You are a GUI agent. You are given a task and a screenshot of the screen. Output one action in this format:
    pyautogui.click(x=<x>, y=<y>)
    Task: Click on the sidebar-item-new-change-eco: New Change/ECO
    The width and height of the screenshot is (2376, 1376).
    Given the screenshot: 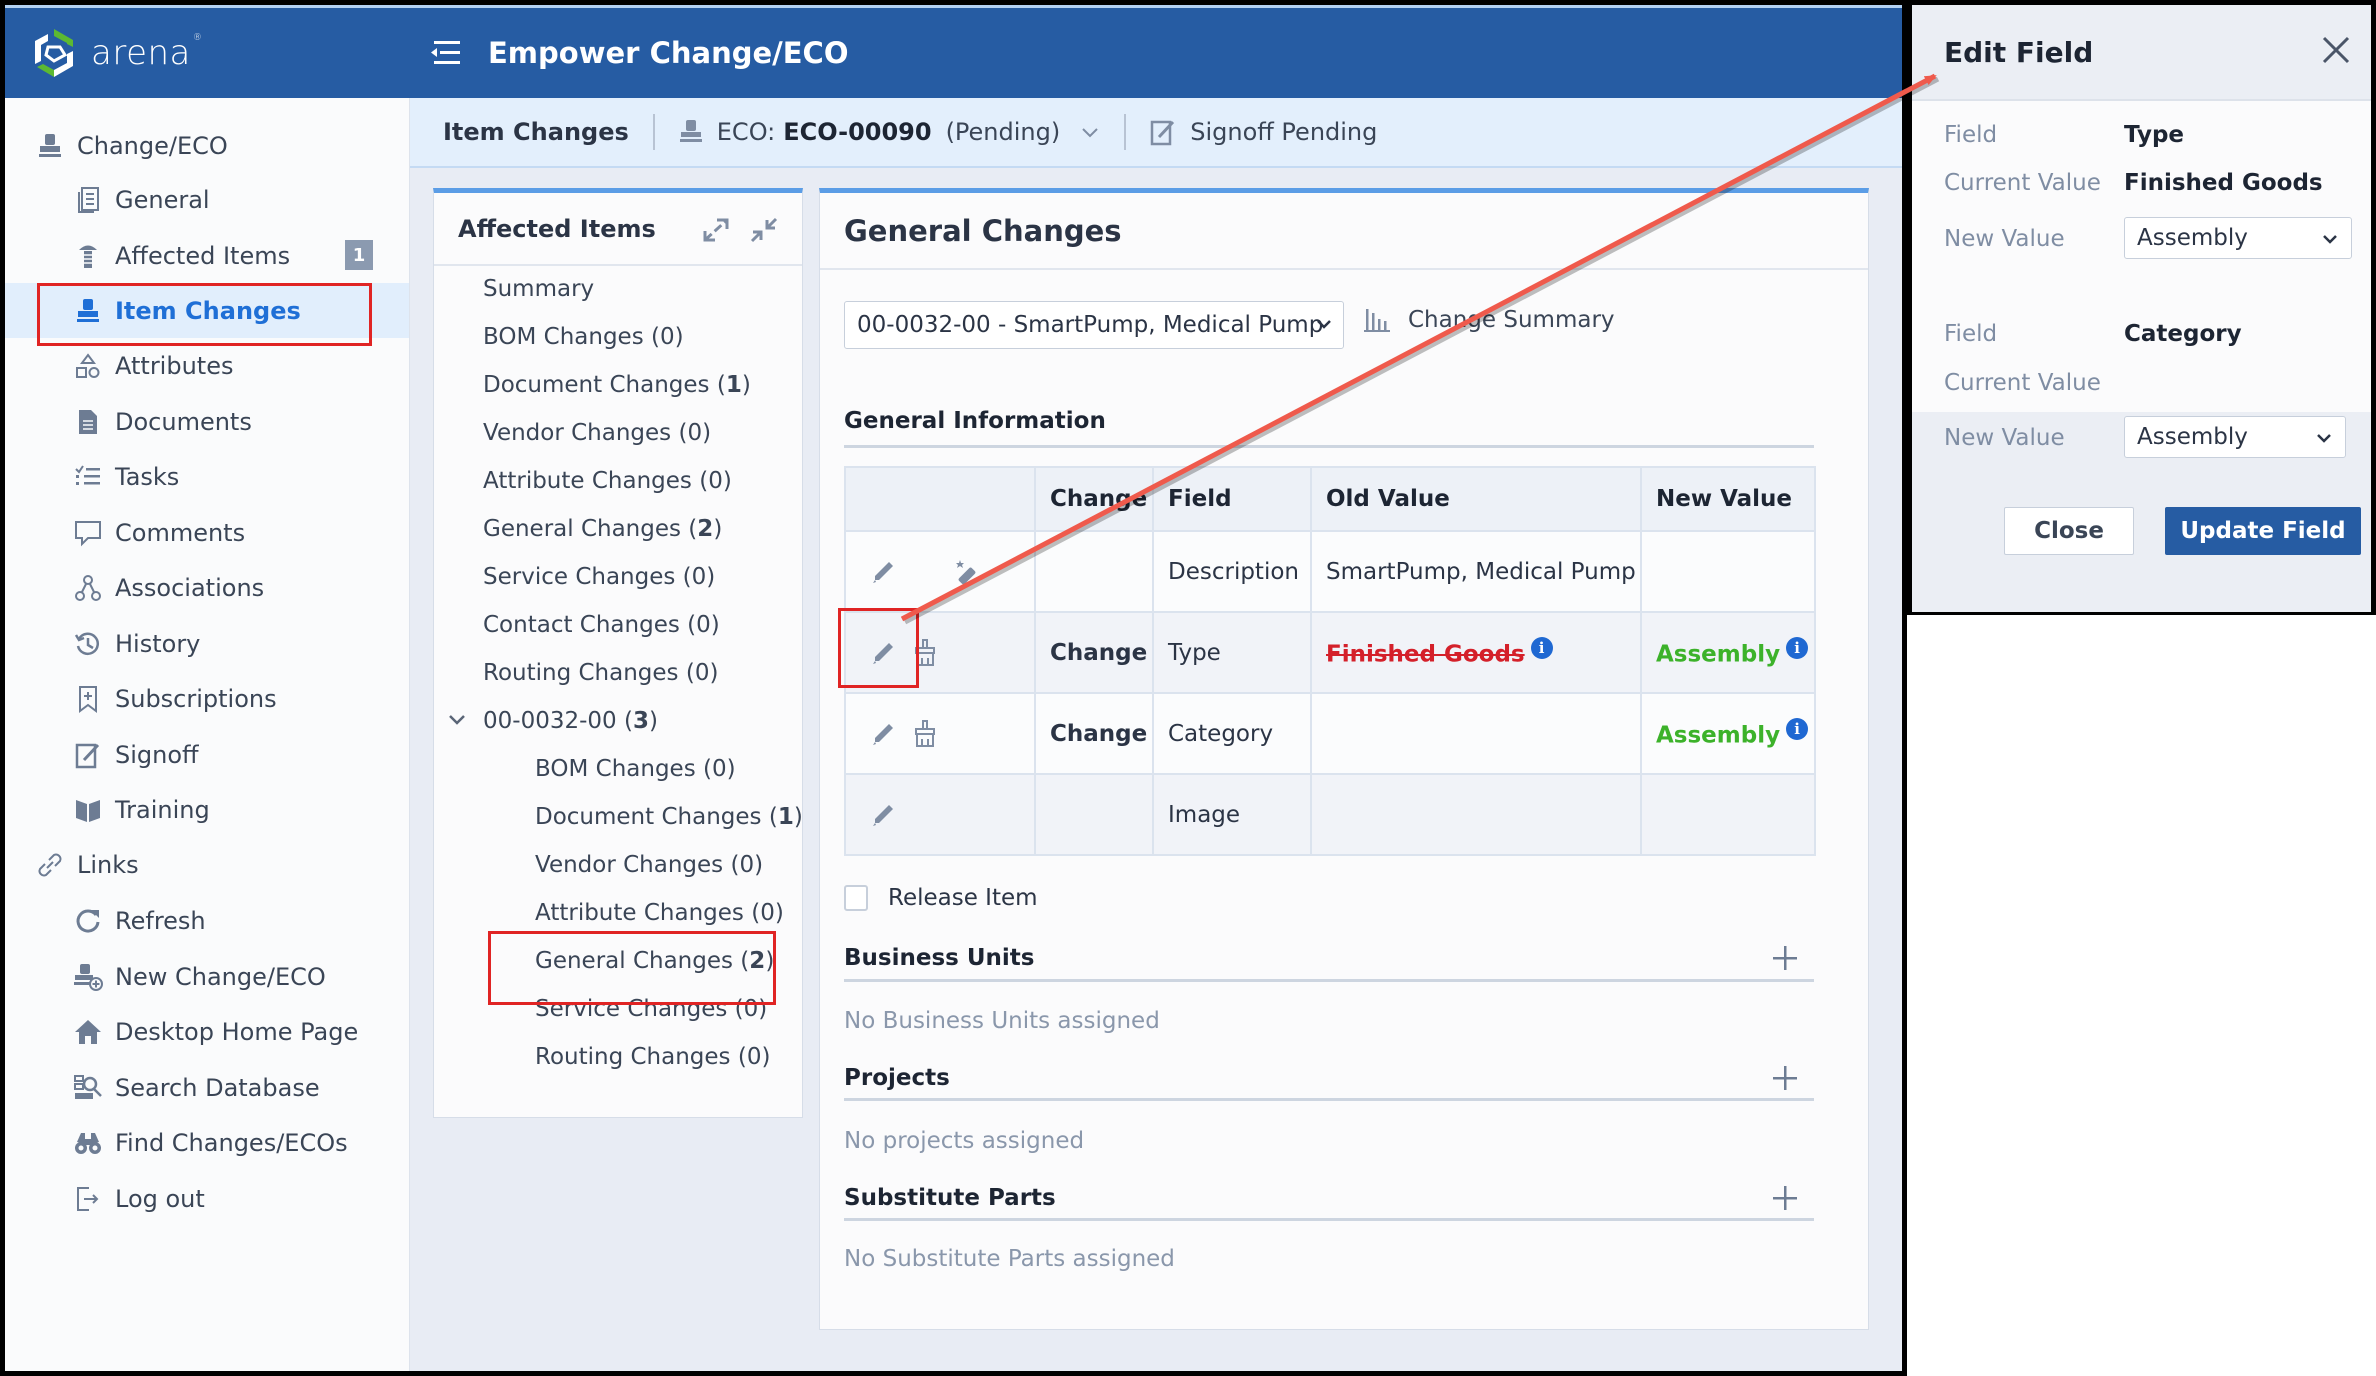 What is the action you would take?
    pyautogui.click(x=207, y=976)
    